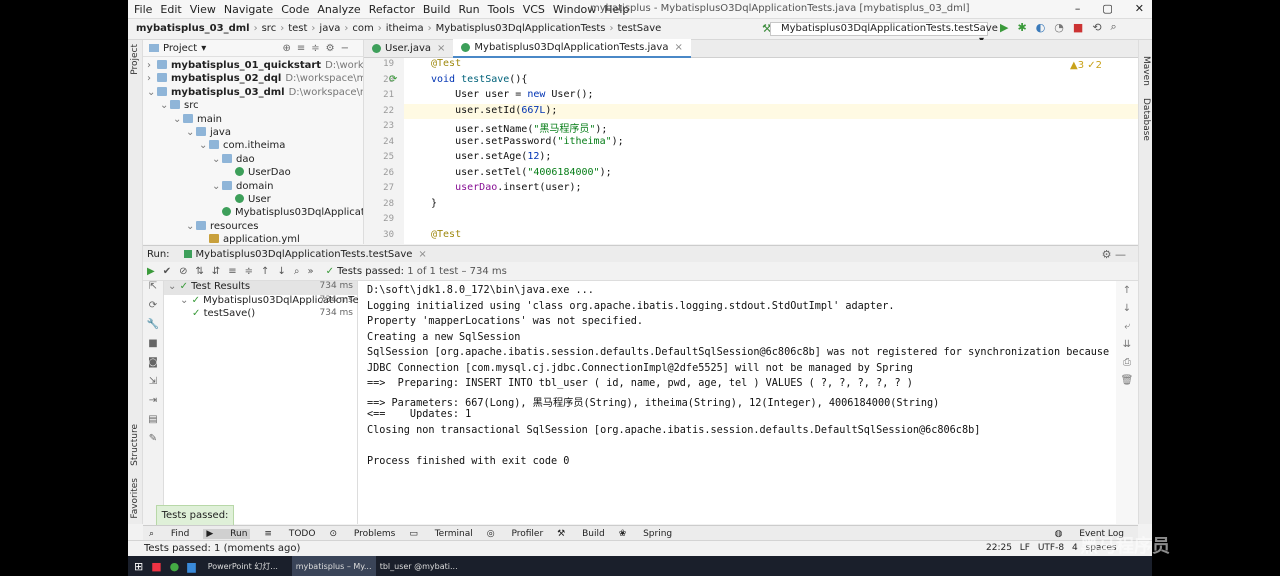 The width and height of the screenshot is (1280, 576). I want to click on menu-item: Run, so click(469, 9).